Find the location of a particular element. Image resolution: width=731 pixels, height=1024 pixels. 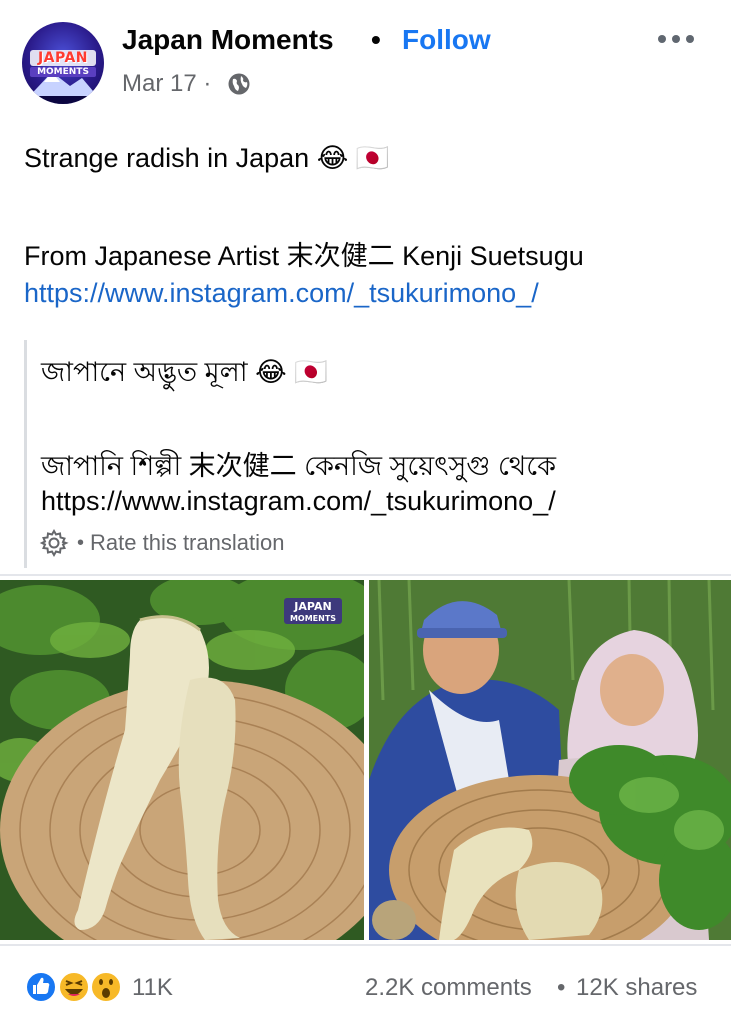

rate-translation-row: • Rate this translation is located at coordinates (161, 543).